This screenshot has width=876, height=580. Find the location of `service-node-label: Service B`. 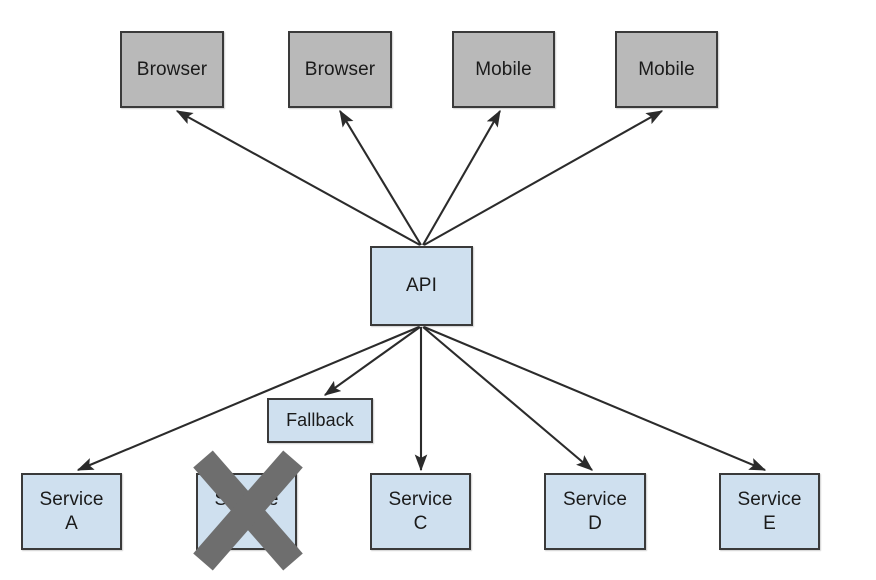

service-node-label: Service B is located at coordinates (246, 511).